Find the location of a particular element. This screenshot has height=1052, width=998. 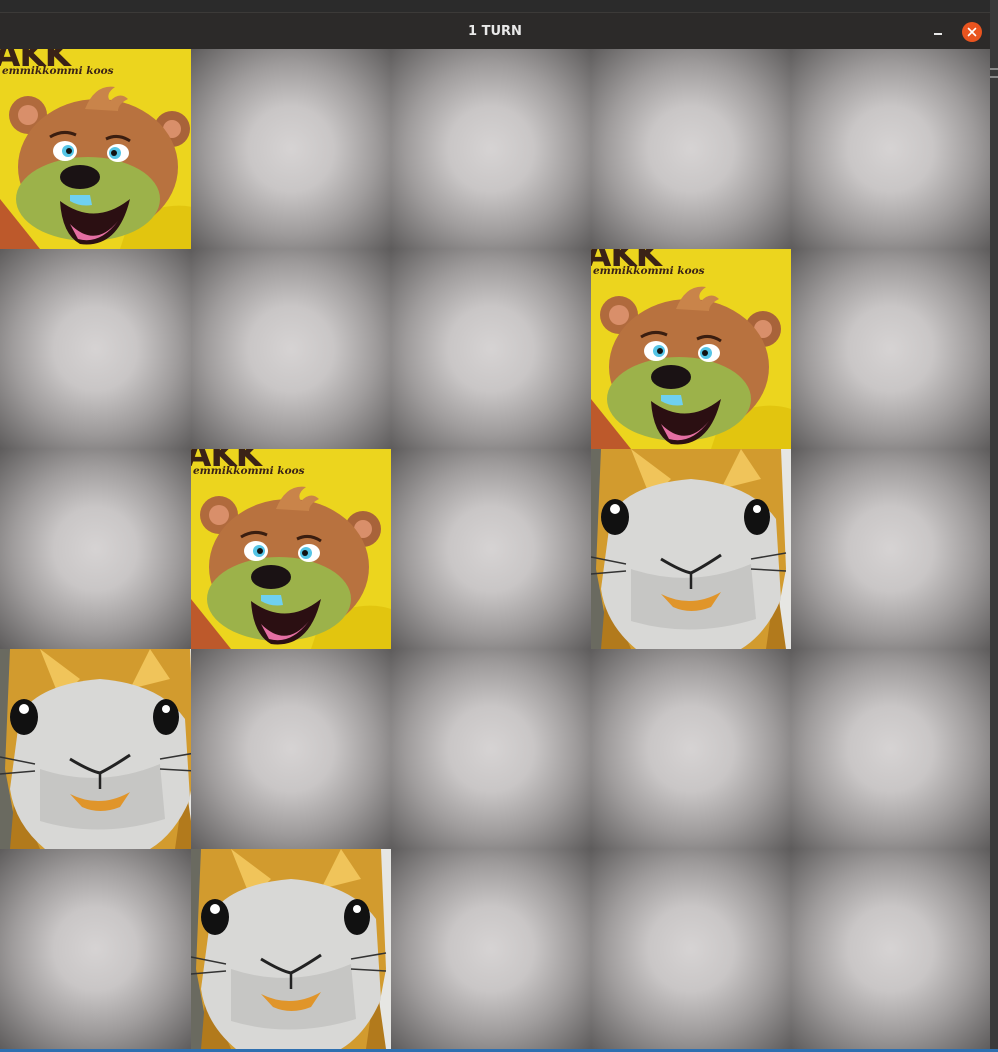

close-icon is located at coordinates (972, 32).